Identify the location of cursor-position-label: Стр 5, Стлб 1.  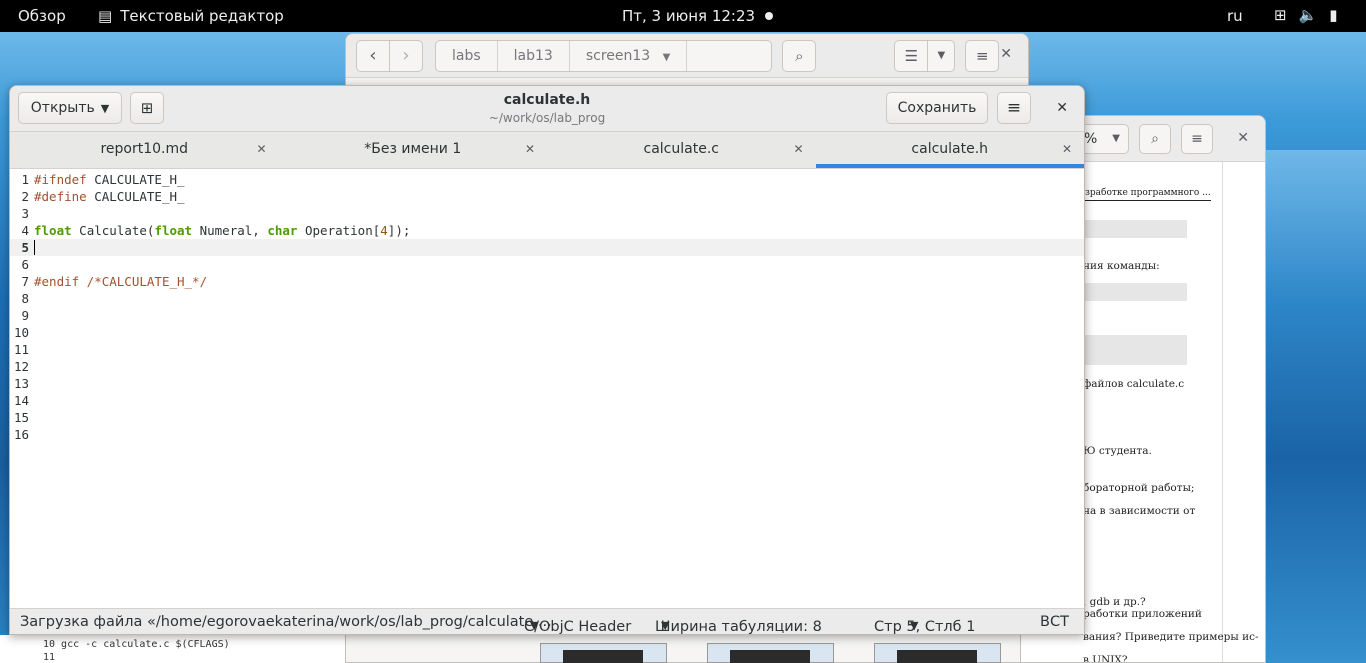
(925, 627).